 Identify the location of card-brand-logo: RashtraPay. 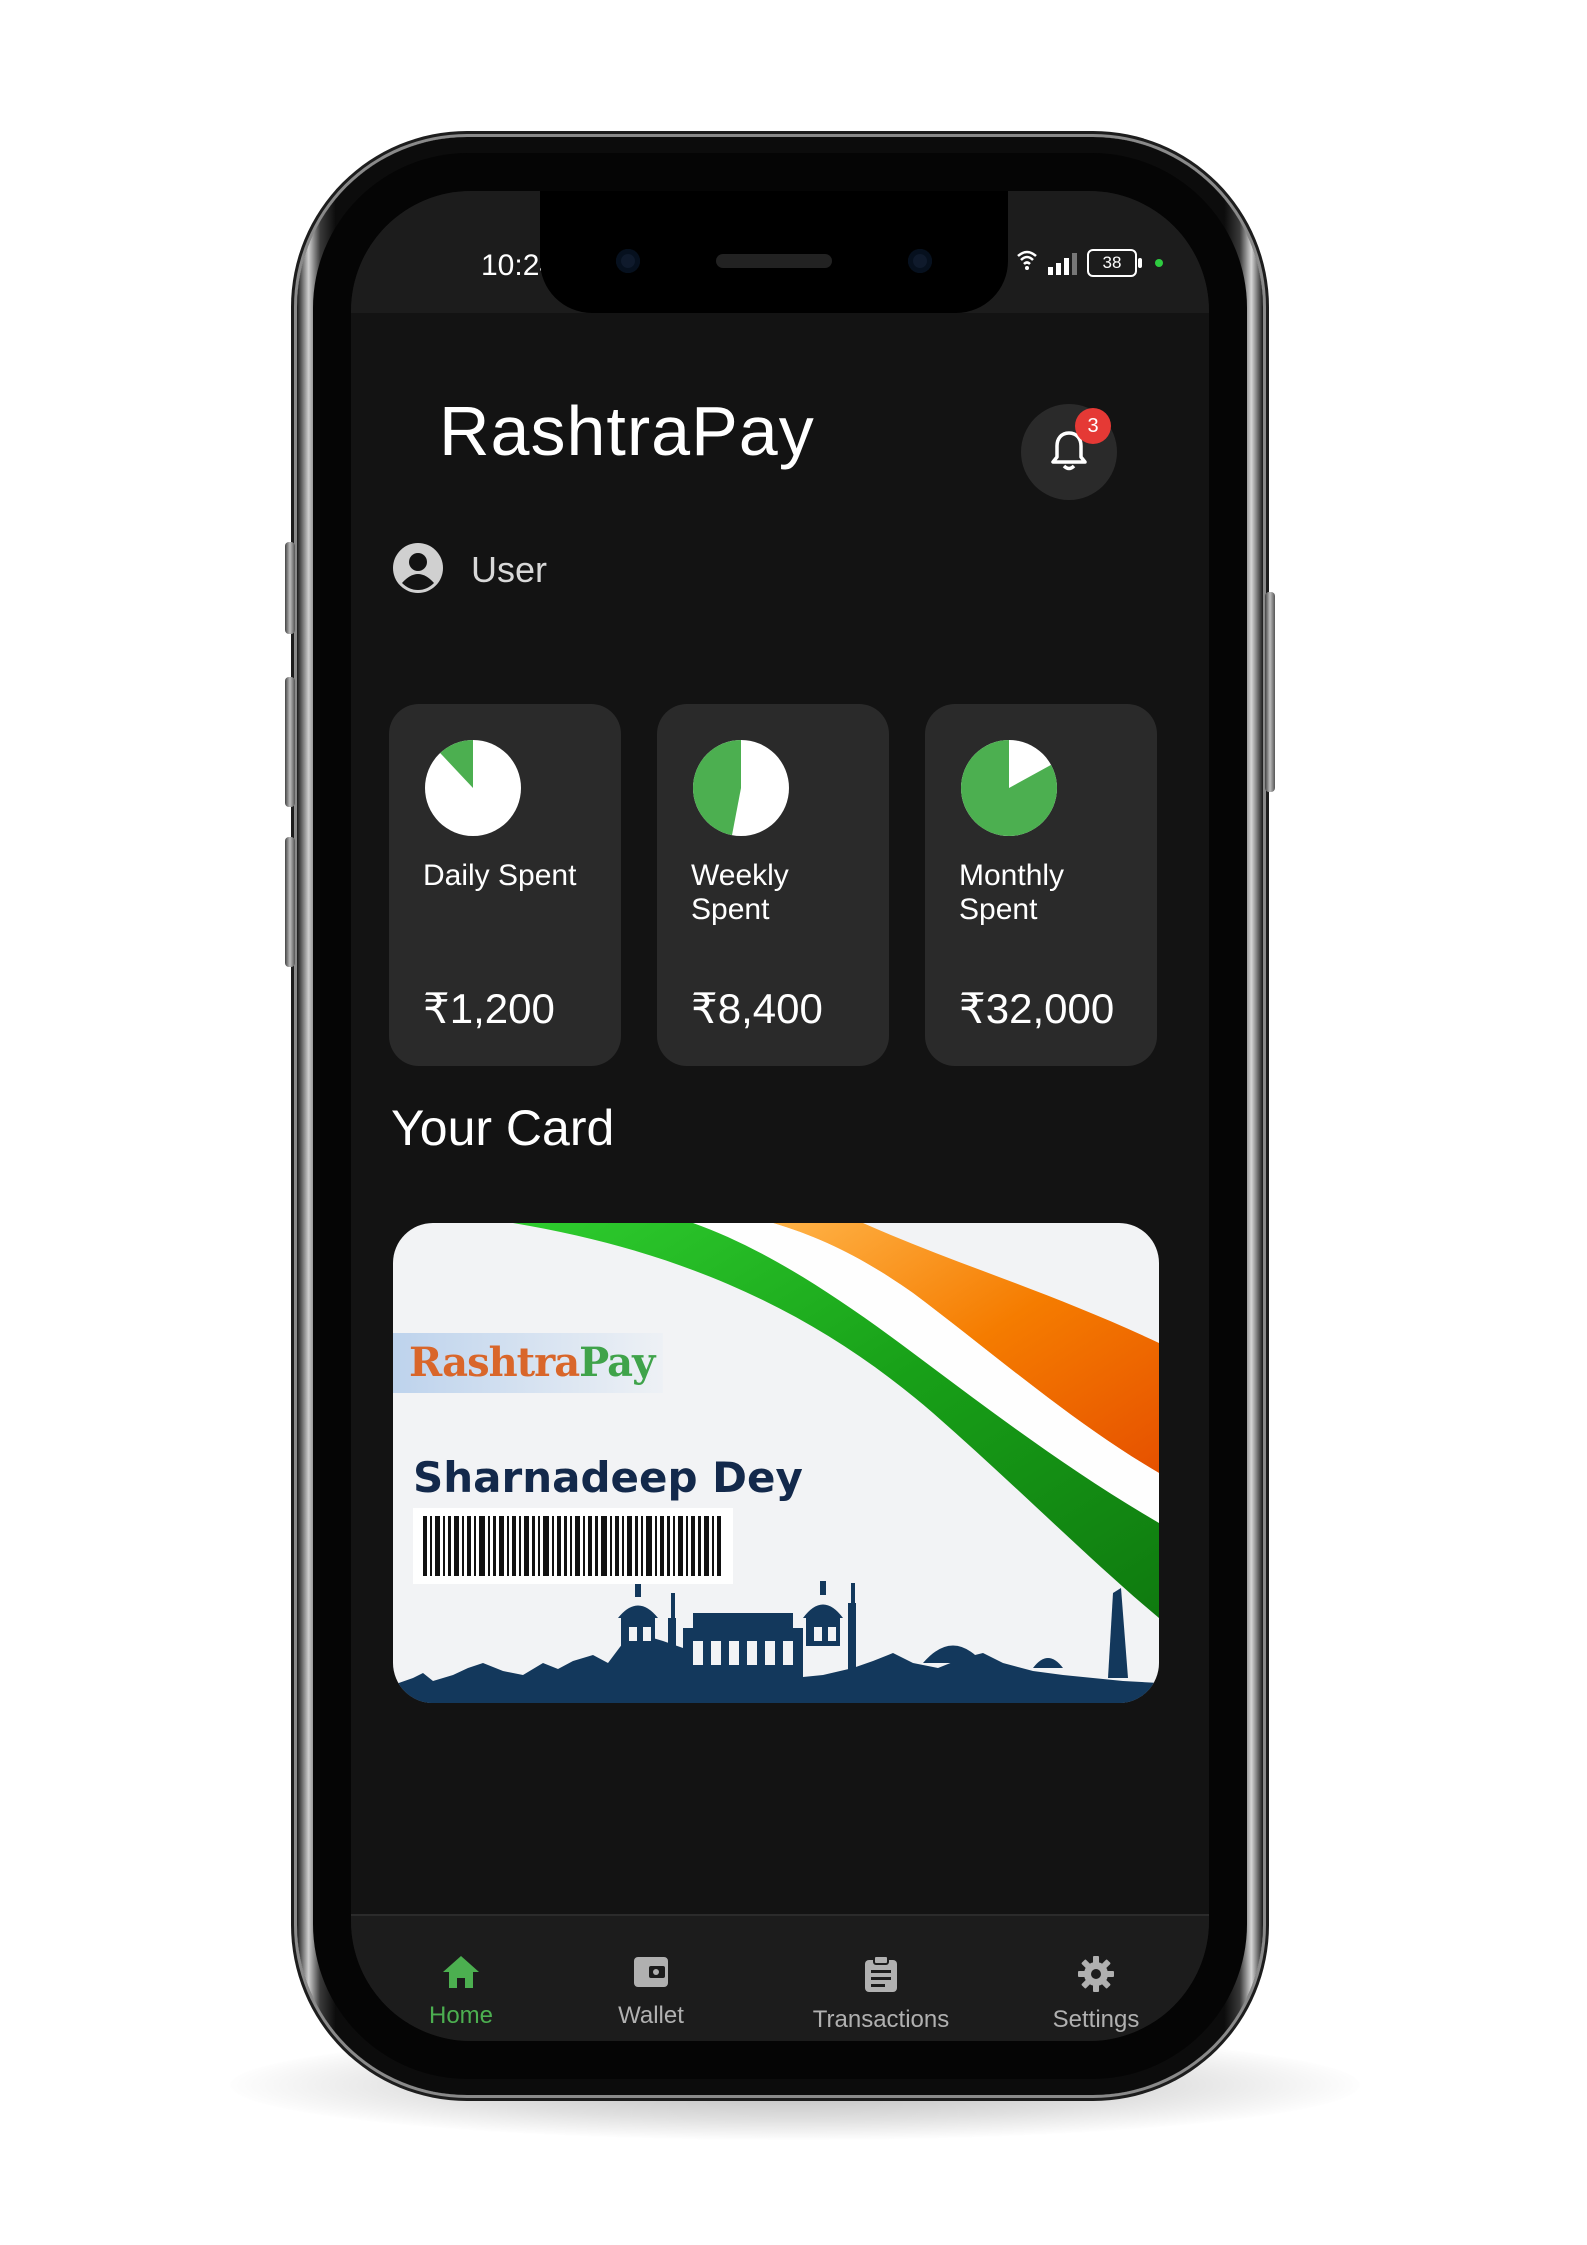
(532, 1362).